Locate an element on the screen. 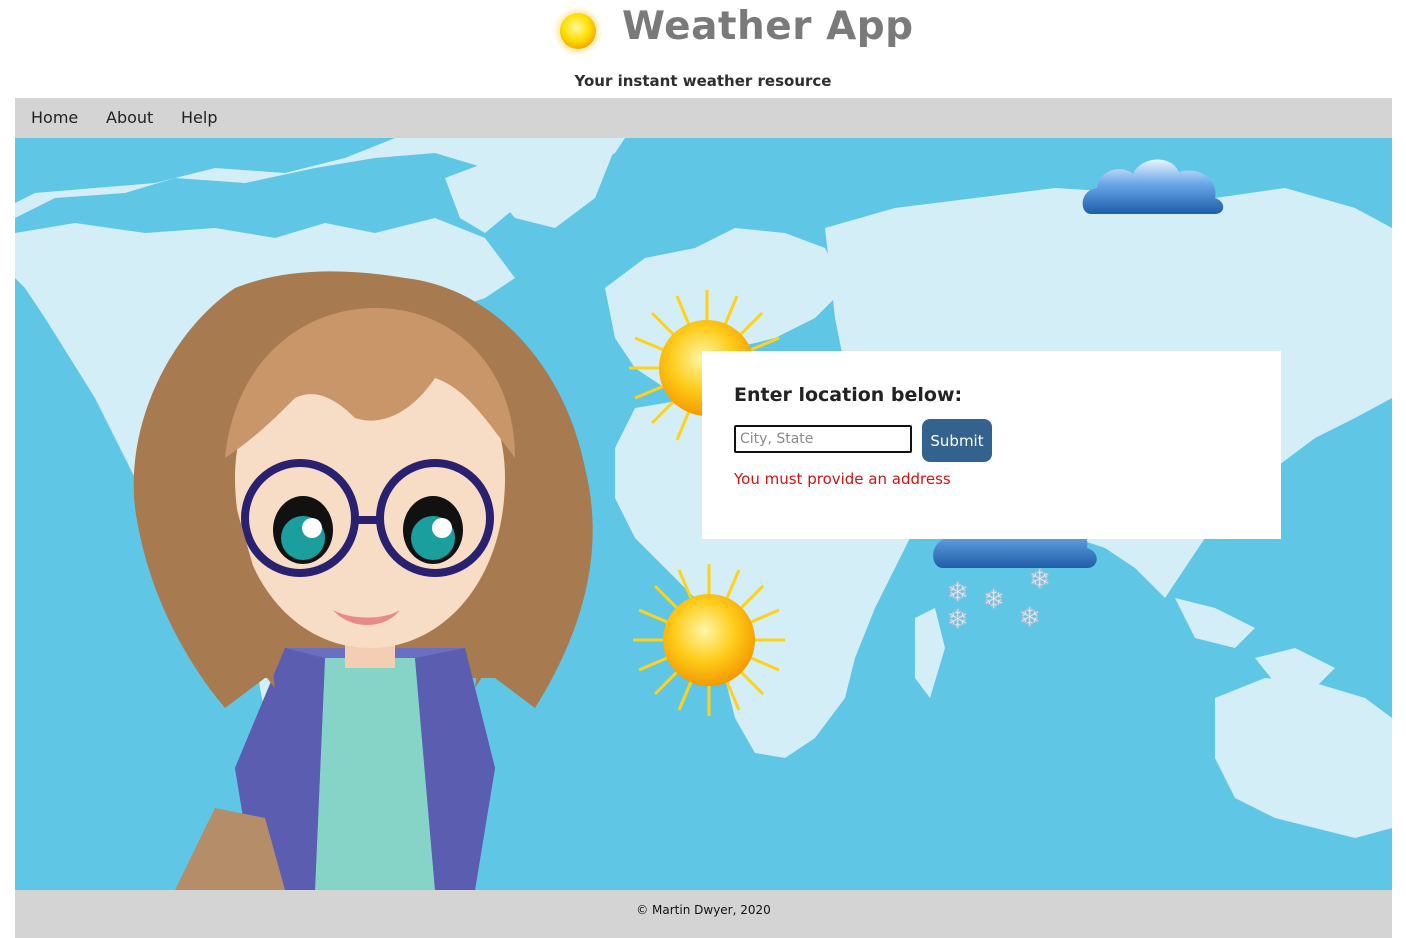  error-message: You must provide an address is located at coordinates (842, 479).